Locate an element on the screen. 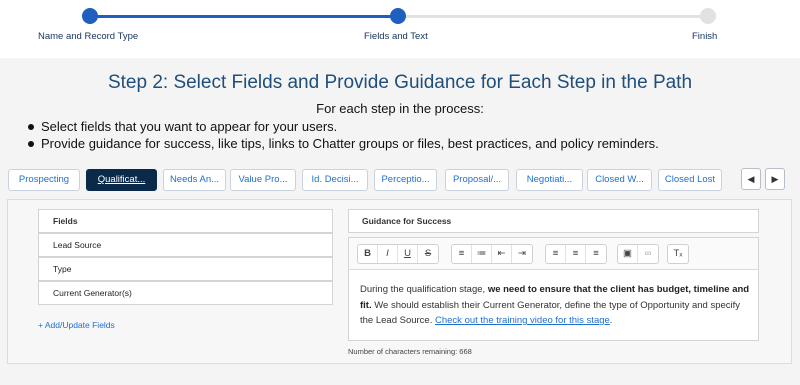  fields-header: Fields is located at coordinates (185, 221).